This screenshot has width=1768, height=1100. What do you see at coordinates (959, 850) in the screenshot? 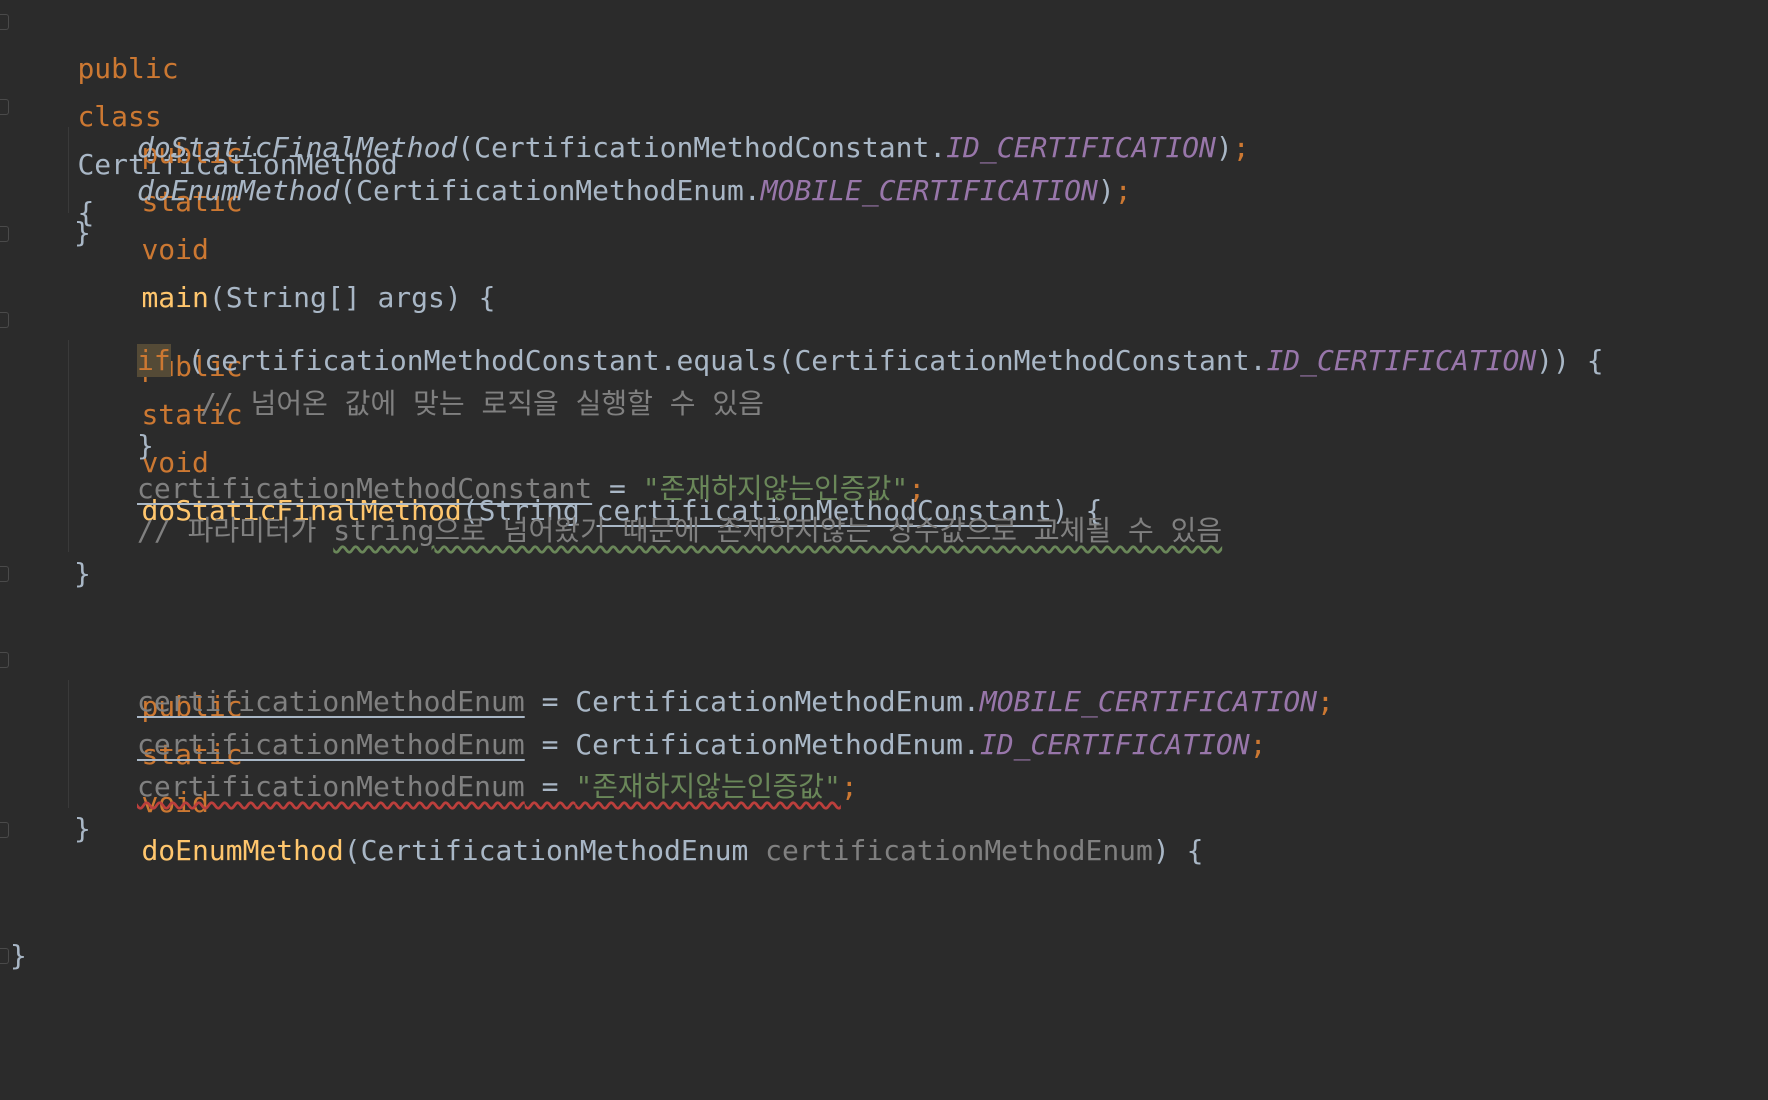
I see `parameter: certificationMethodEnum` at bounding box center [959, 850].